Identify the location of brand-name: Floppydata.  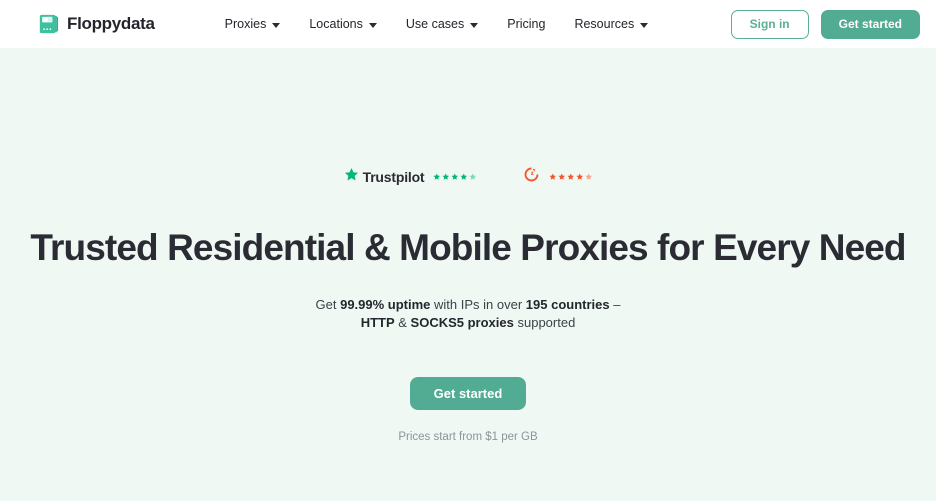
(111, 23).